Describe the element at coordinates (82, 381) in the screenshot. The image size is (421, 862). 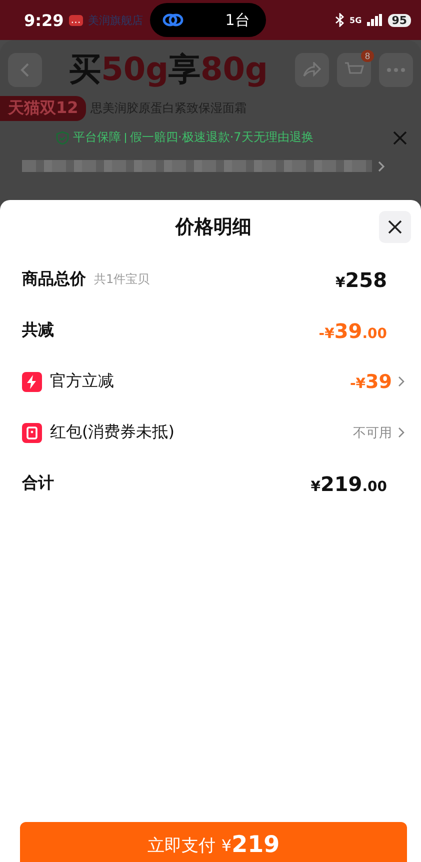
I see `row-label: 官方立减` at that location.